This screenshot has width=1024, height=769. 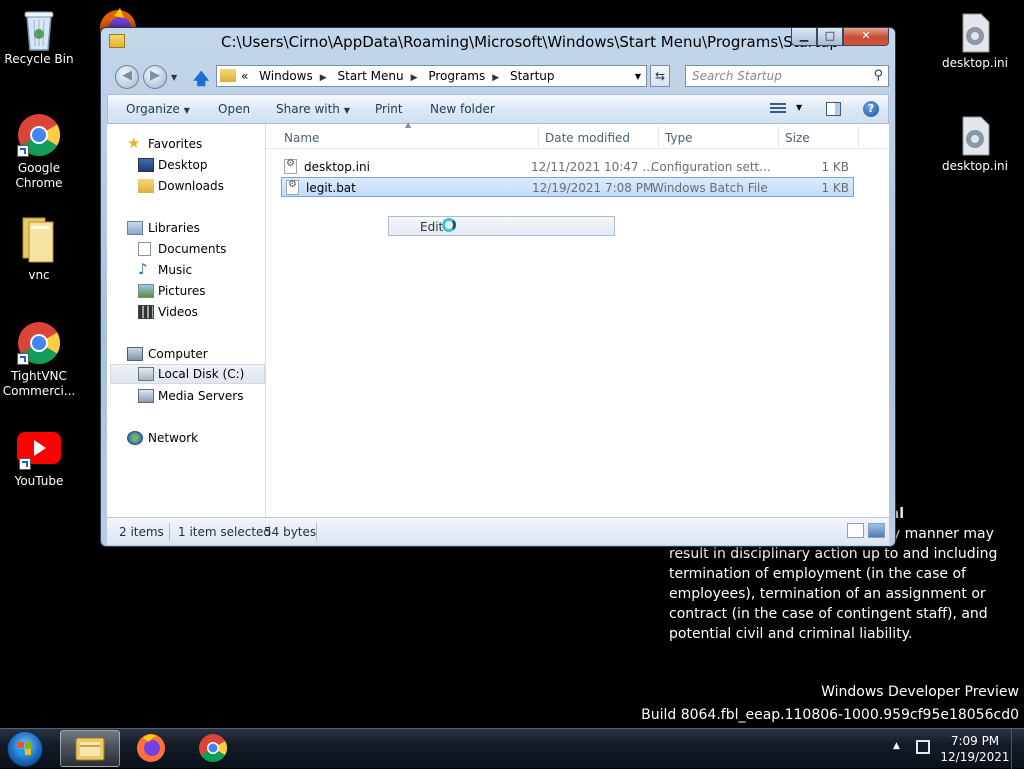 I want to click on folder-app-icon, so click(x=117, y=41).